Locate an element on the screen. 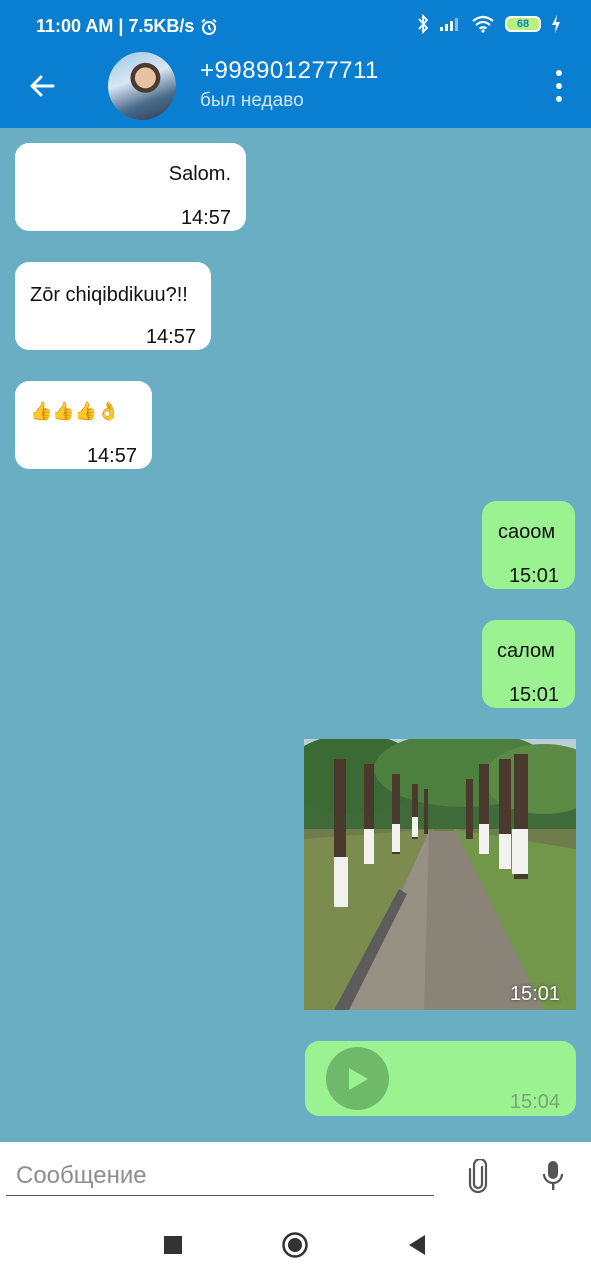 This screenshot has width=591, height=1280. home-button is located at coordinates (295, 1245).